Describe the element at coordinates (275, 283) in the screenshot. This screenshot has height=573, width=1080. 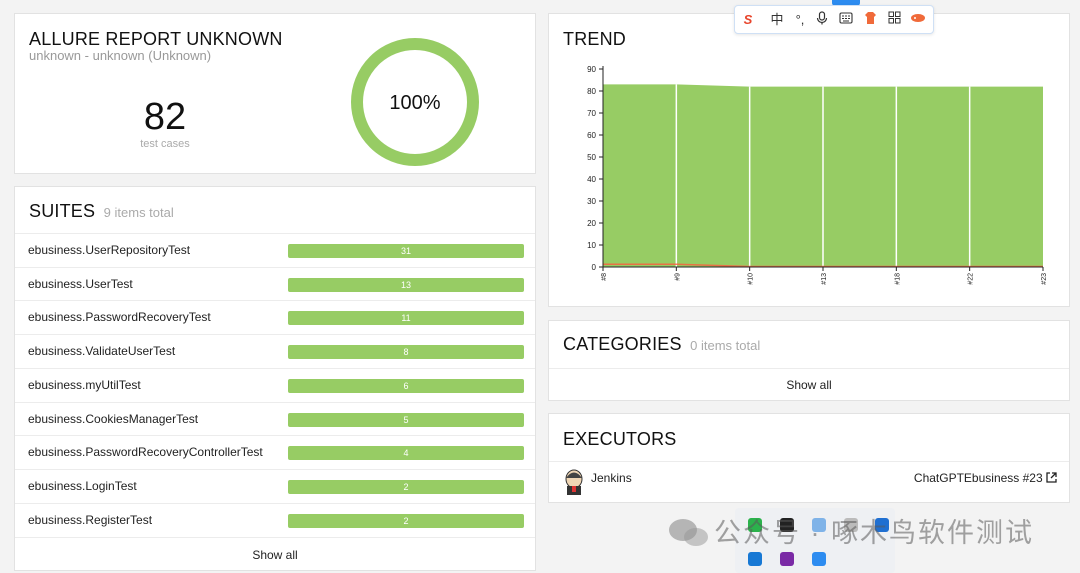
I see `suite-row: ebusiness.UserTest 13` at that location.